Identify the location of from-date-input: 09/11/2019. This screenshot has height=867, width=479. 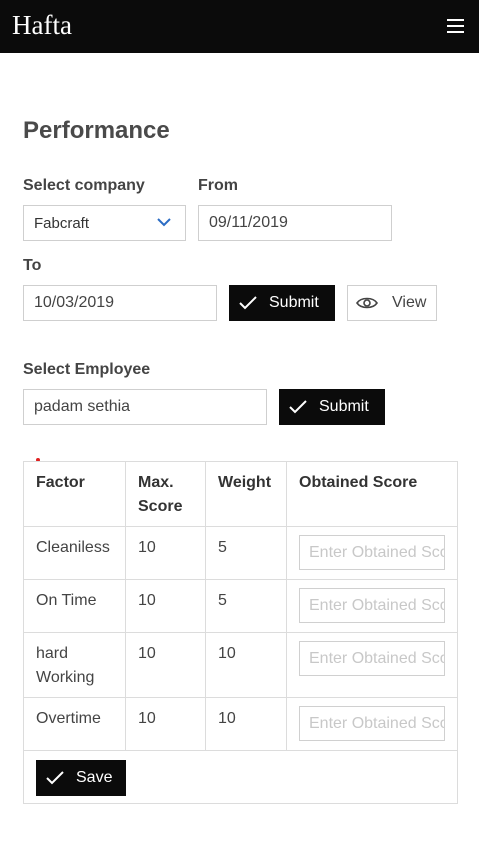
(295, 223).